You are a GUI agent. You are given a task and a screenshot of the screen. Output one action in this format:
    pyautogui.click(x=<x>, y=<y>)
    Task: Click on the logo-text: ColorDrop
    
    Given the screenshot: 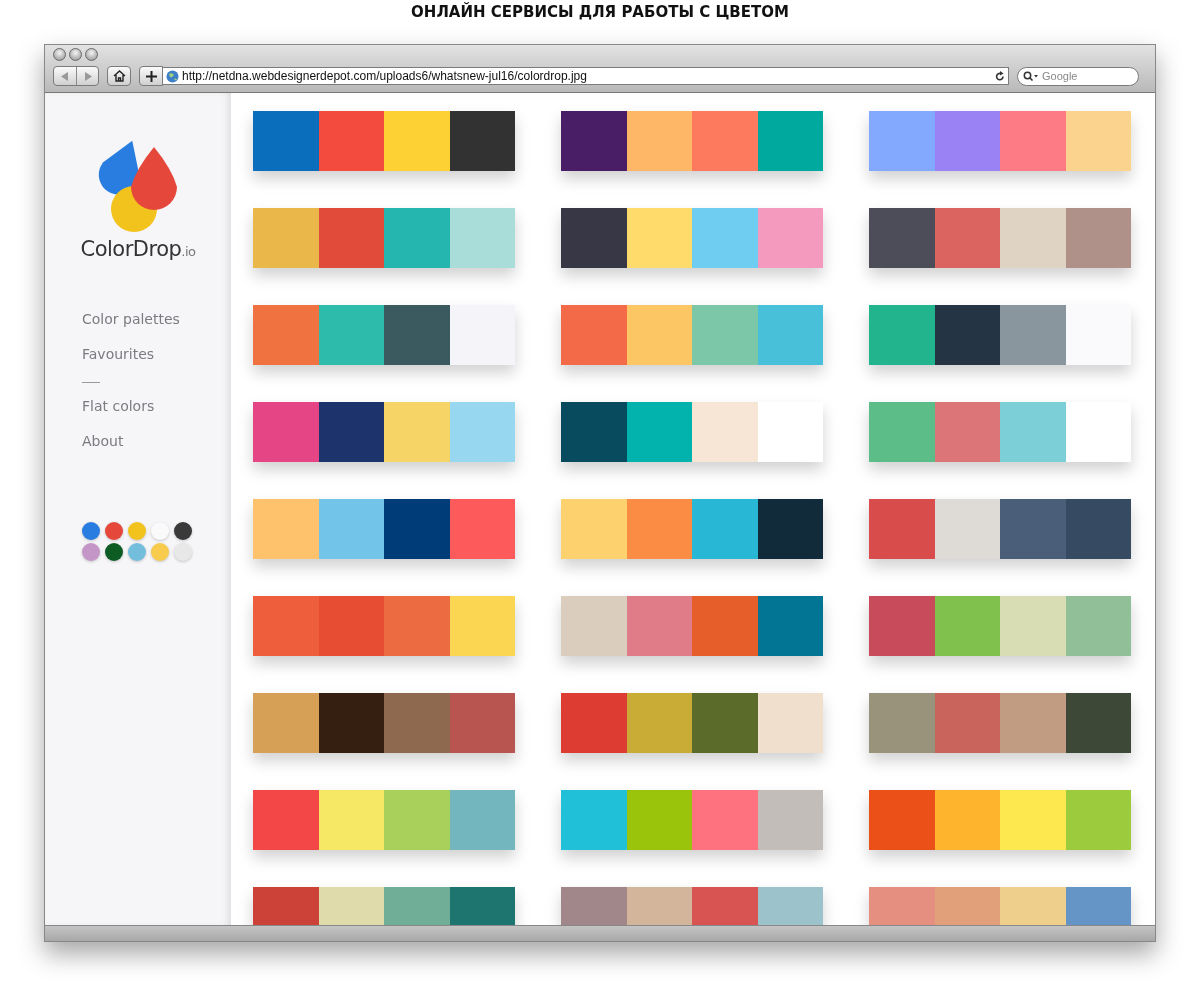 What is the action you would take?
    pyautogui.click(x=131, y=249)
    